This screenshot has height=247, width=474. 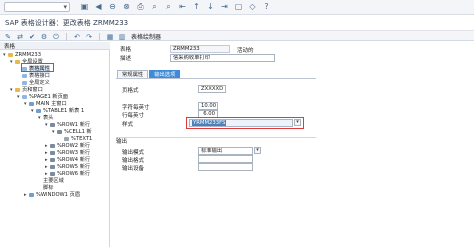 I want to click on back-icon: ◀, so click(x=98, y=6).